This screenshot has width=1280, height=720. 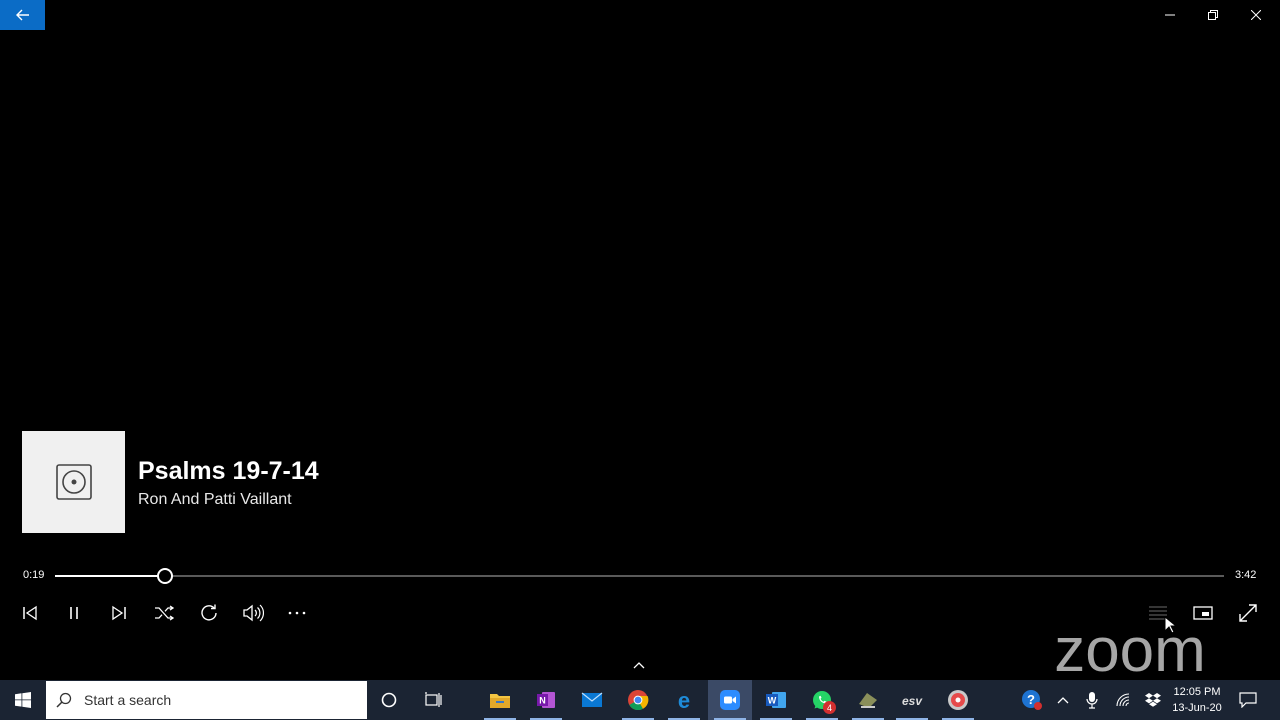 I want to click on svg-text: W, so click(x=772, y=701).